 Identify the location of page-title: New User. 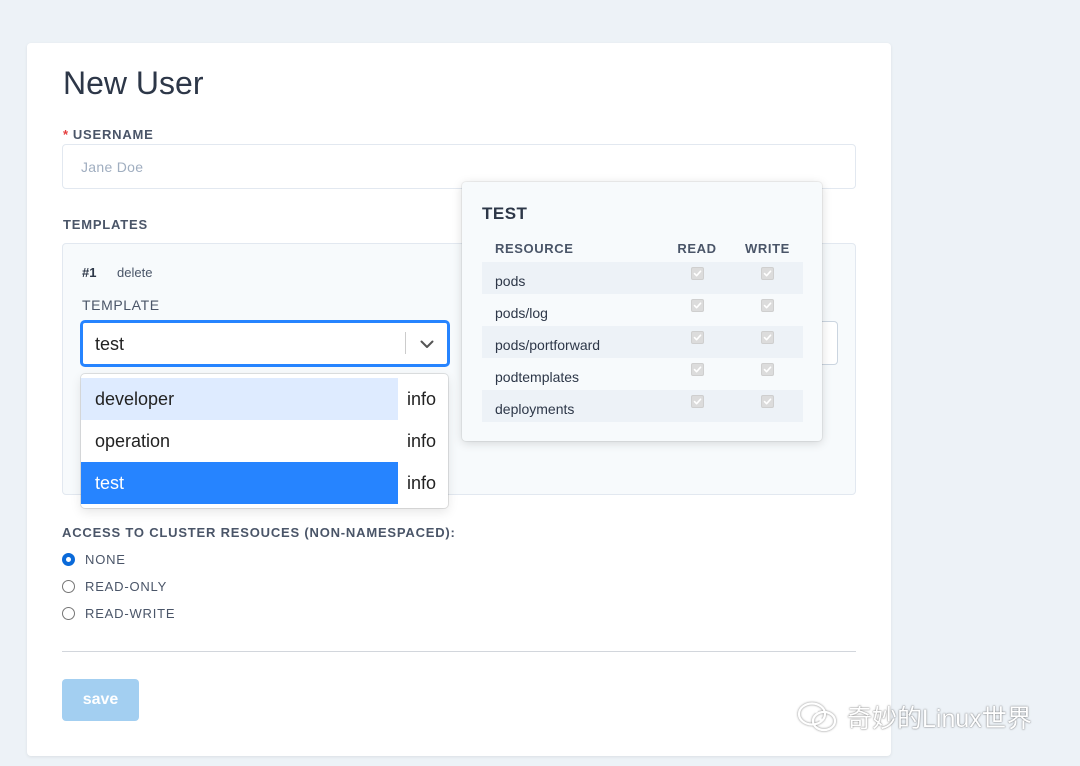
(133, 83).